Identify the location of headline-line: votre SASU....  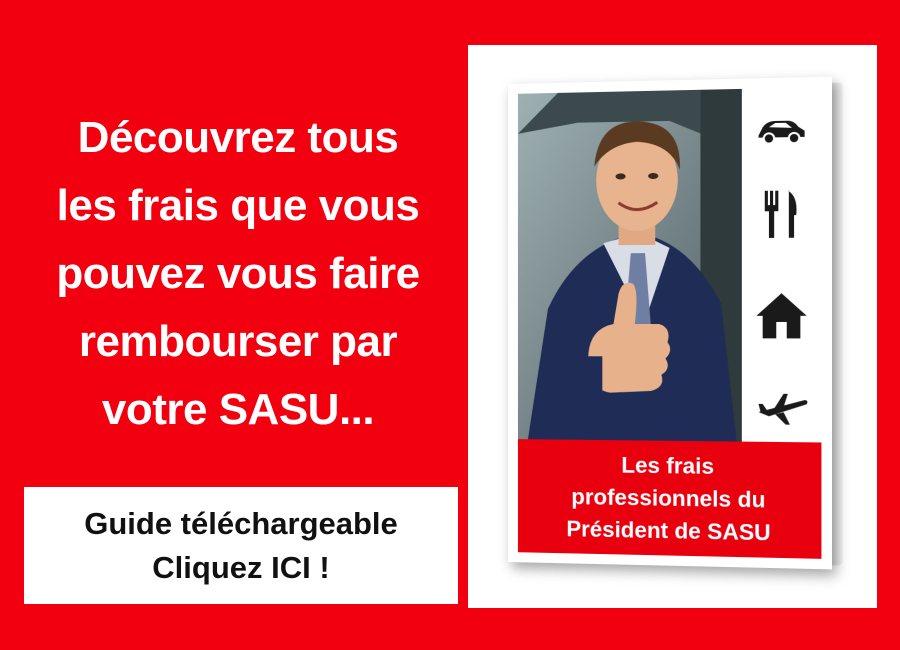
(238, 409).